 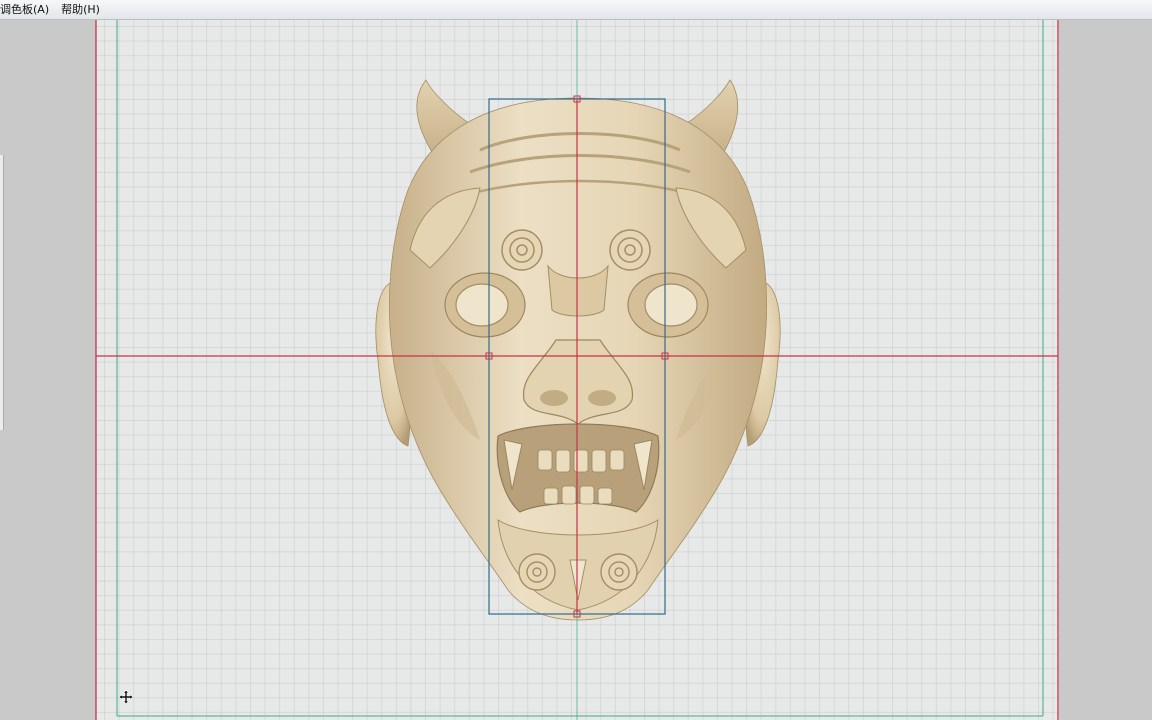 What do you see at coordinates (80, 9) in the screenshot?
I see `menu-help: 帮助(H)` at bounding box center [80, 9].